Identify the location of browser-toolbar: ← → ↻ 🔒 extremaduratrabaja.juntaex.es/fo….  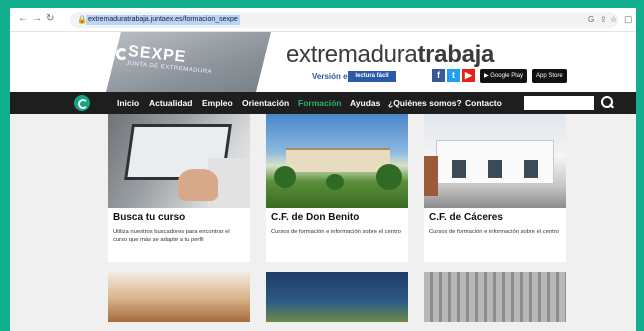
(323, 20).